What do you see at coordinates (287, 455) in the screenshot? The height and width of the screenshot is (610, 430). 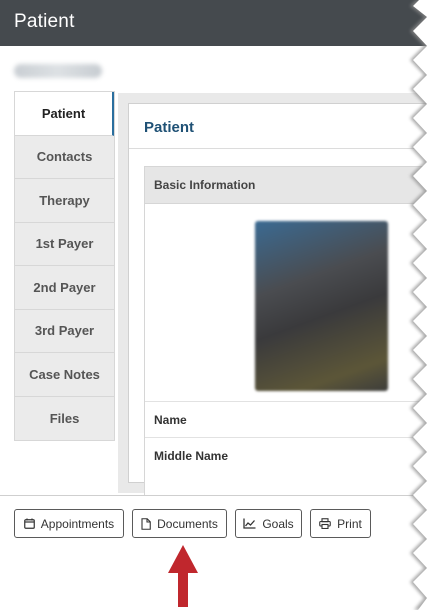 I see `field-middle-name: Middle Name` at bounding box center [287, 455].